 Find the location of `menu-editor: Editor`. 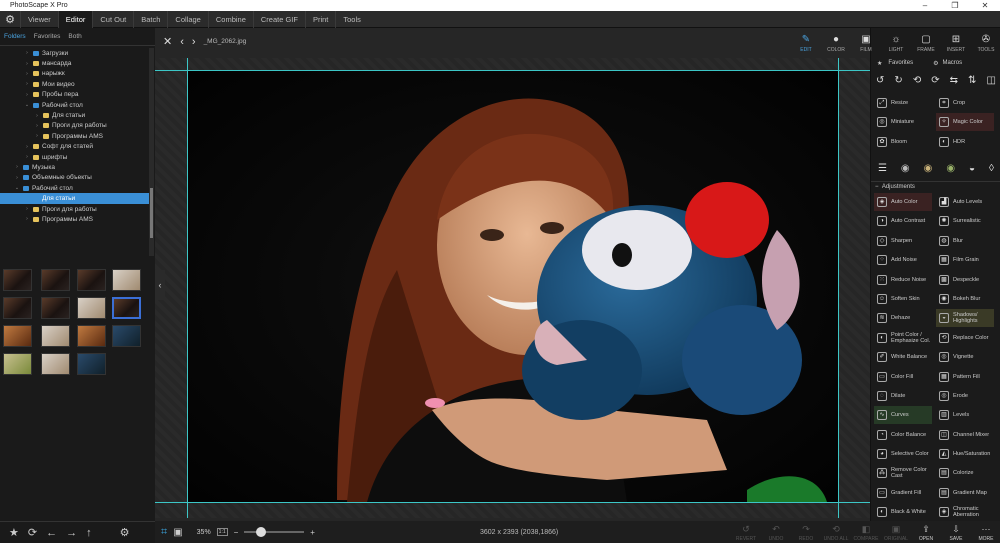

menu-editor: Editor is located at coordinates (75, 19).